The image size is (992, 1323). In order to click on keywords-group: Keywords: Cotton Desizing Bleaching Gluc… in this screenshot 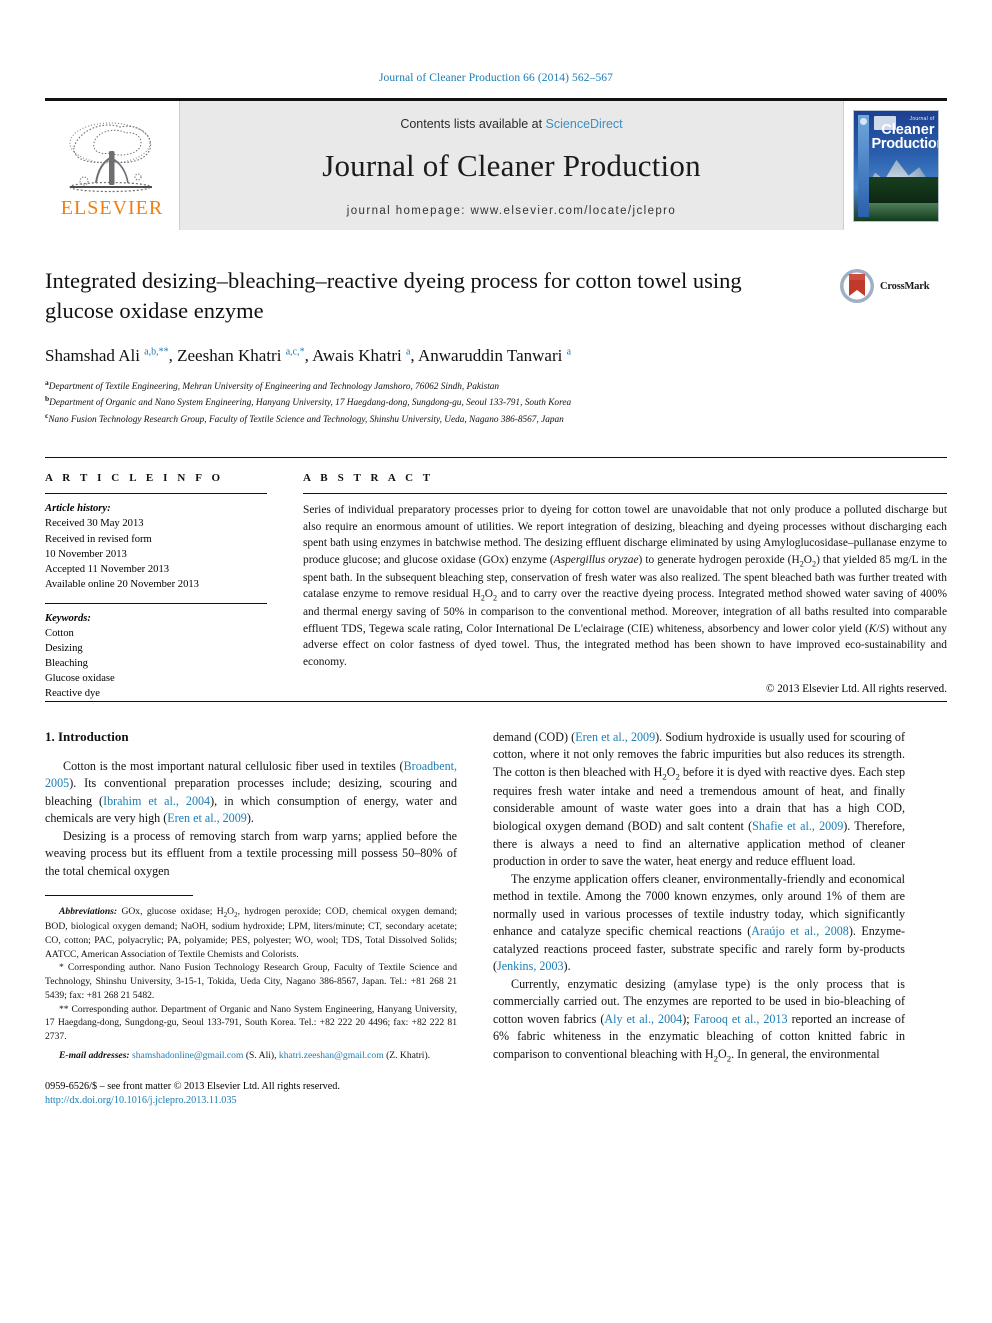, I will do `click(156, 652)`.